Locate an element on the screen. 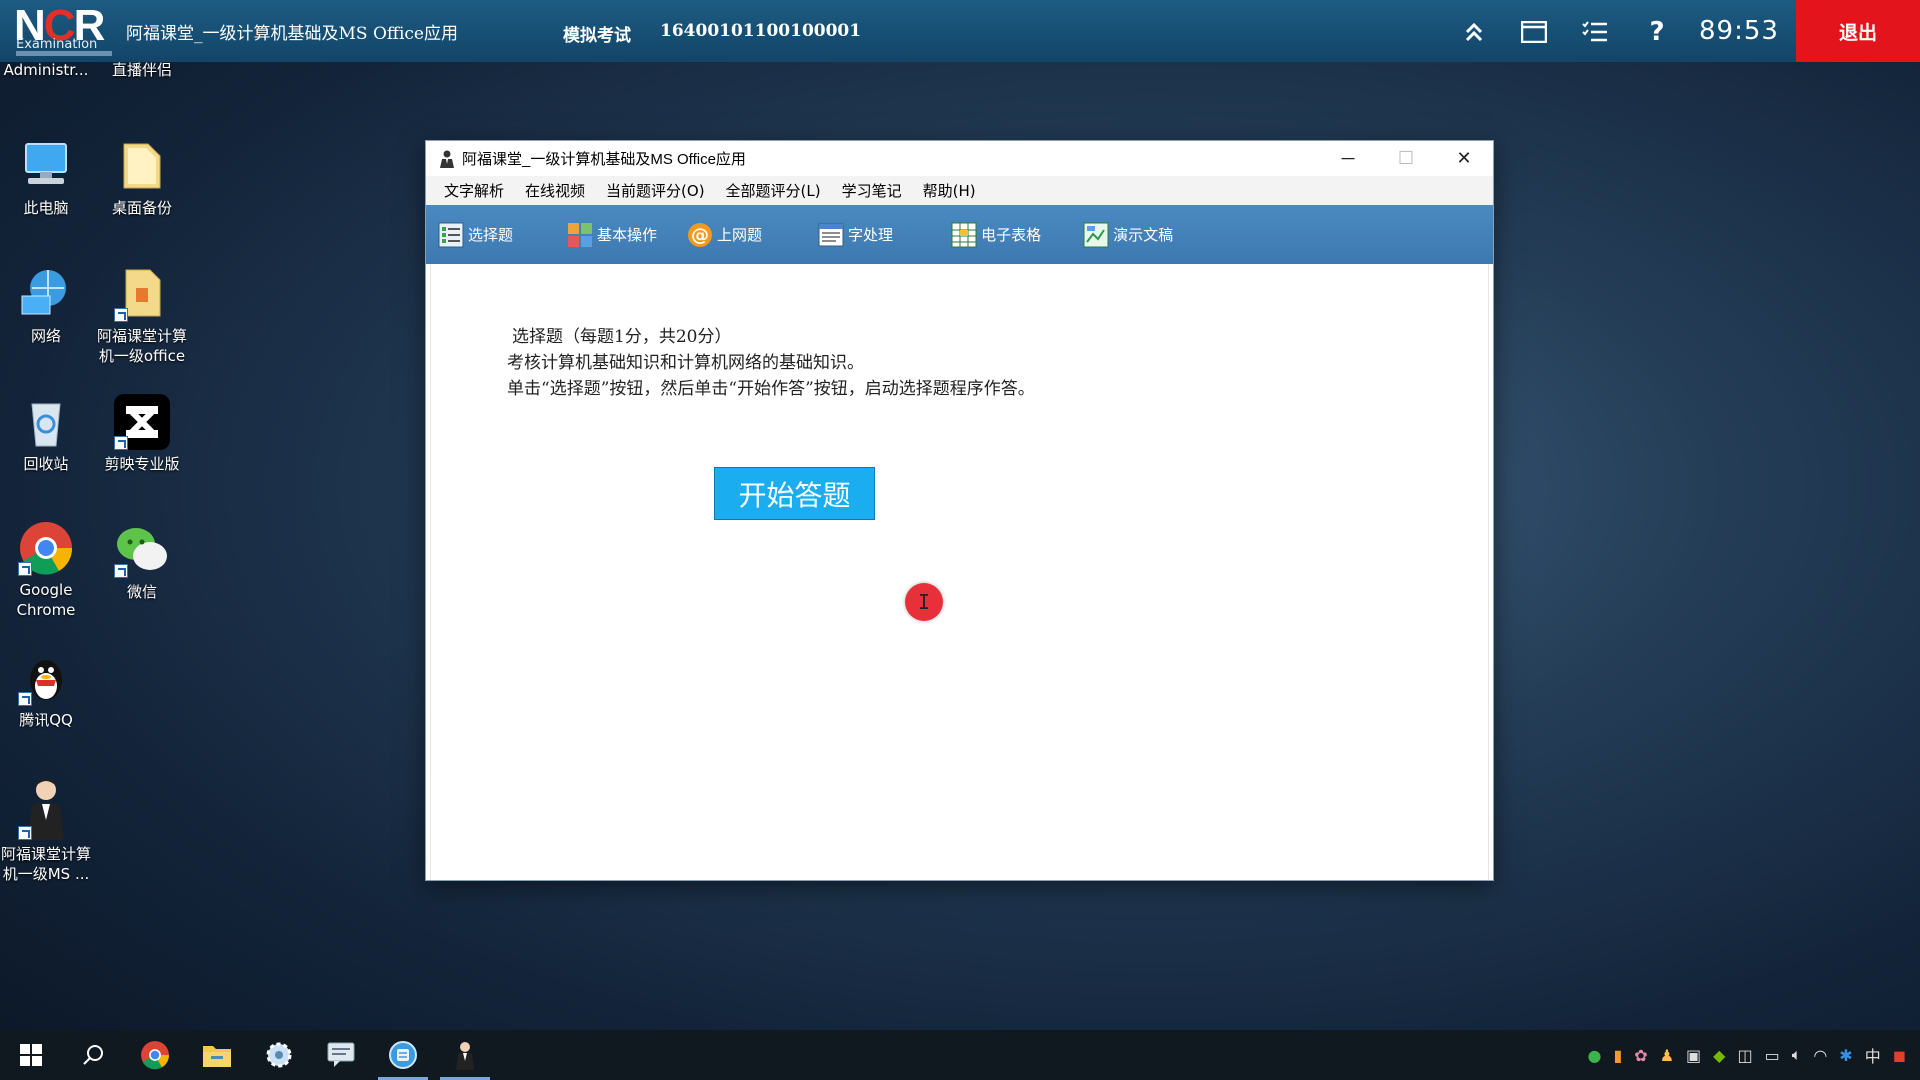  exit-button: 退出 is located at coordinates (1858, 31).